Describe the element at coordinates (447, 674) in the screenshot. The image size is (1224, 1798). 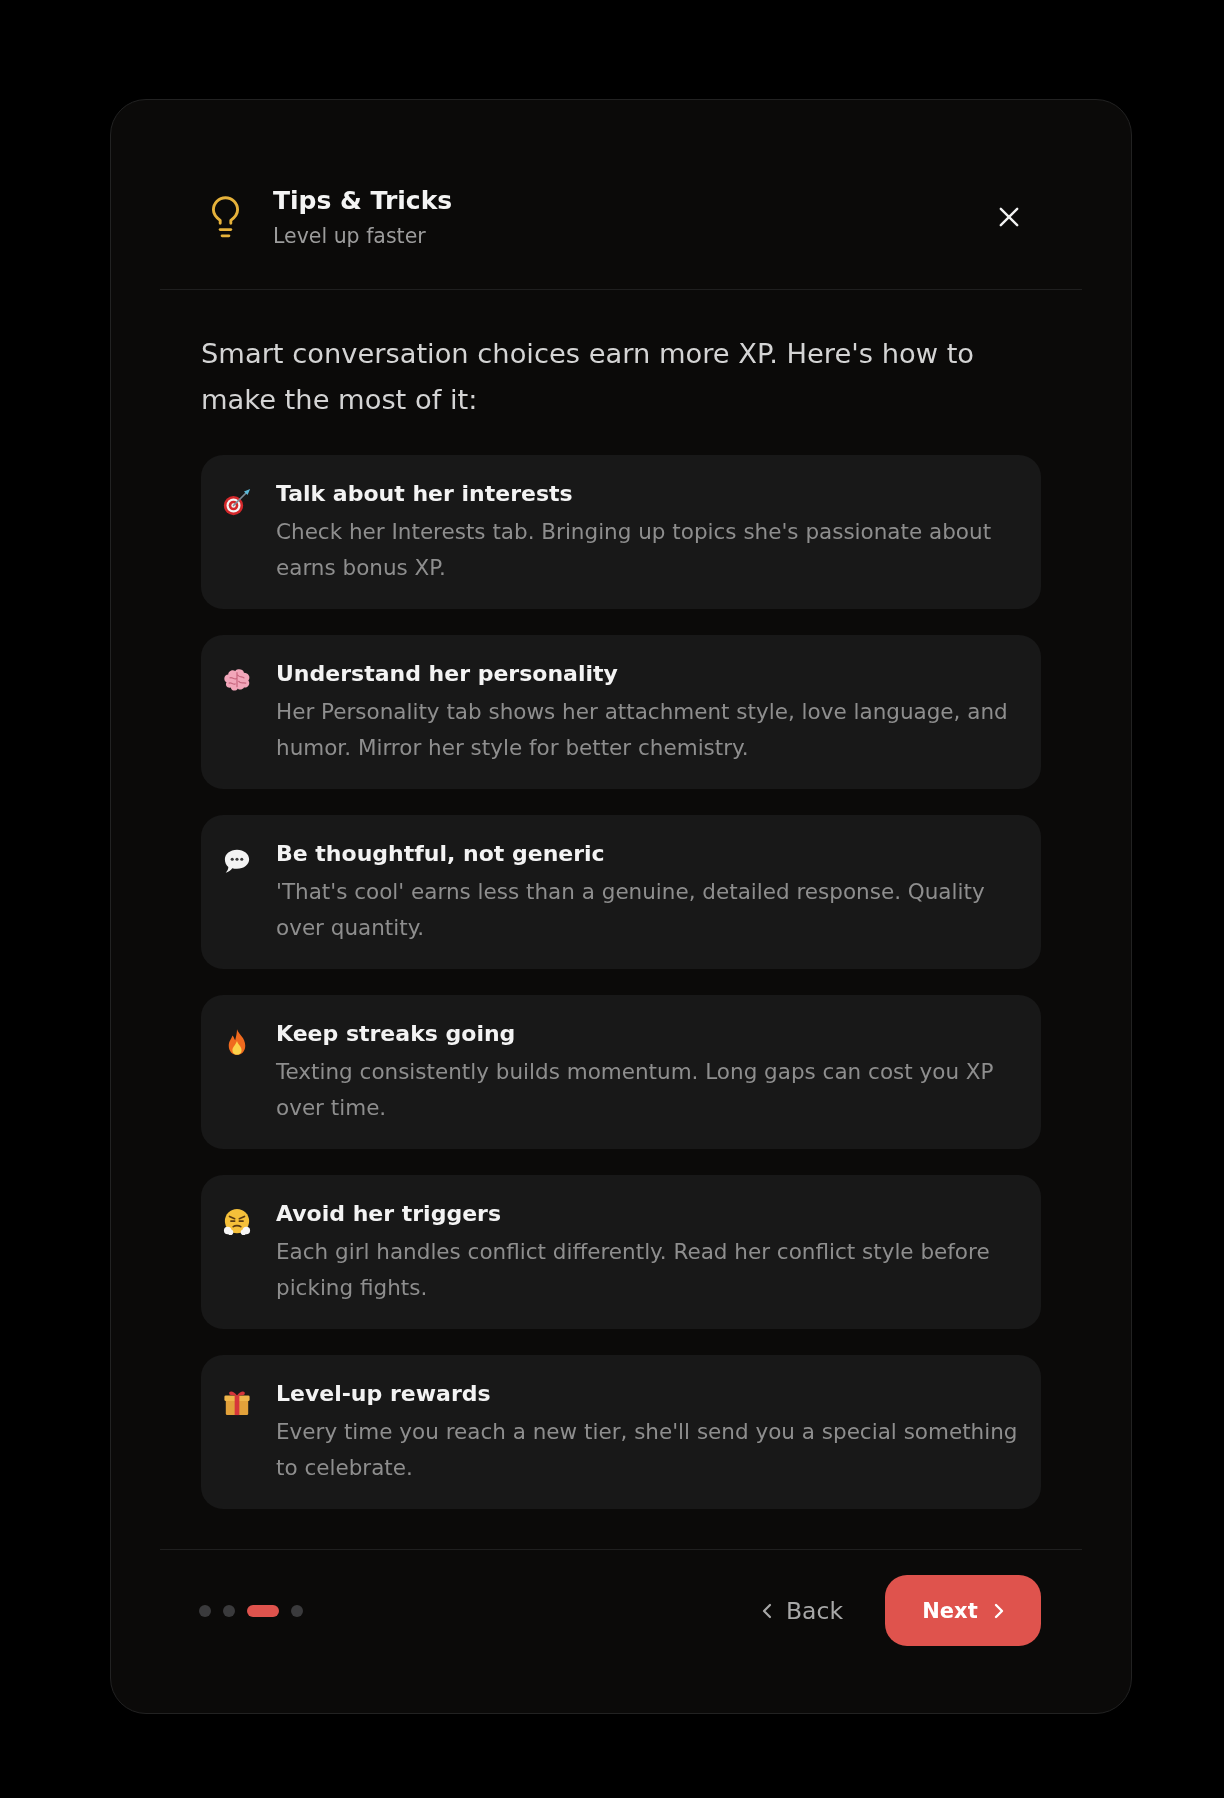
I see `tip-title: Understand her personality` at that location.